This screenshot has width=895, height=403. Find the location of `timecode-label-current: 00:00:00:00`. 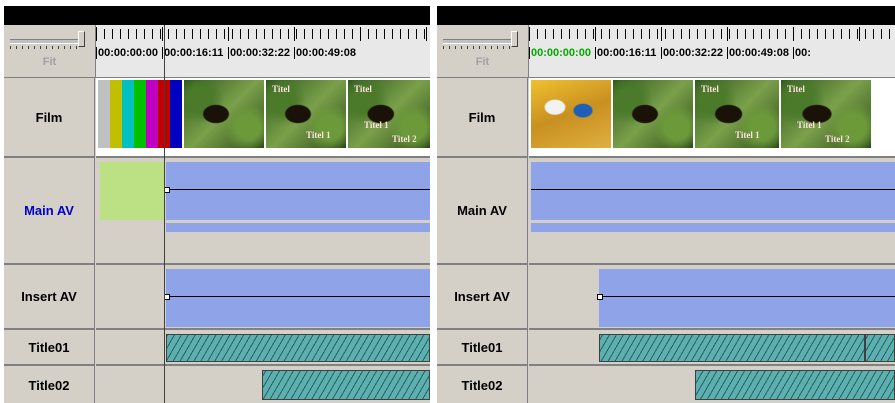

timecode-label-current: 00:00:00:00 is located at coordinates (562, 53).